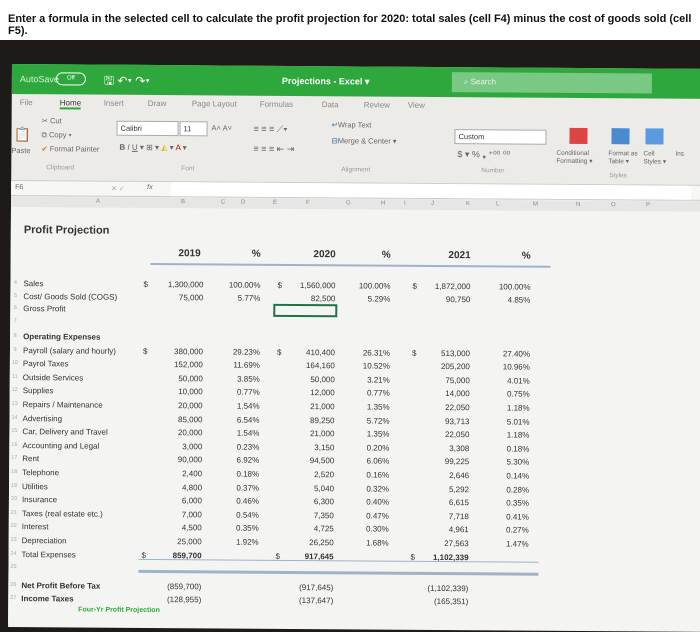 The height and width of the screenshot is (632, 700). What do you see at coordinates (42, 418) in the screenshot?
I see `row-label: Advertising` at bounding box center [42, 418].